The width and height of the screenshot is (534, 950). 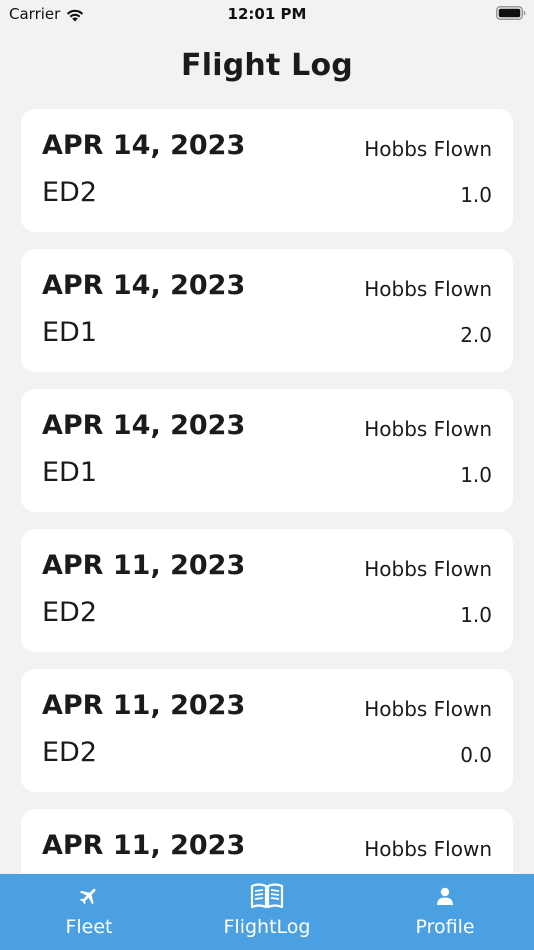 I want to click on status-bar: Carrier 12:01 PM, so click(x=267, y=15).